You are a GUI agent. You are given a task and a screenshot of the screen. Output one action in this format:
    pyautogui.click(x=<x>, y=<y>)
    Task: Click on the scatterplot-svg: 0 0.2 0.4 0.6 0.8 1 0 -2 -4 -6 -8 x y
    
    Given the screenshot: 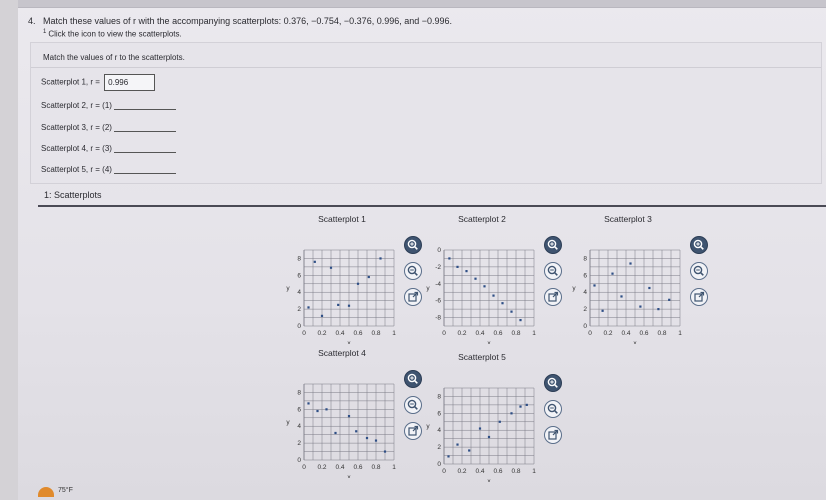 What is the action you would take?
    pyautogui.click(x=481, y=295)
    